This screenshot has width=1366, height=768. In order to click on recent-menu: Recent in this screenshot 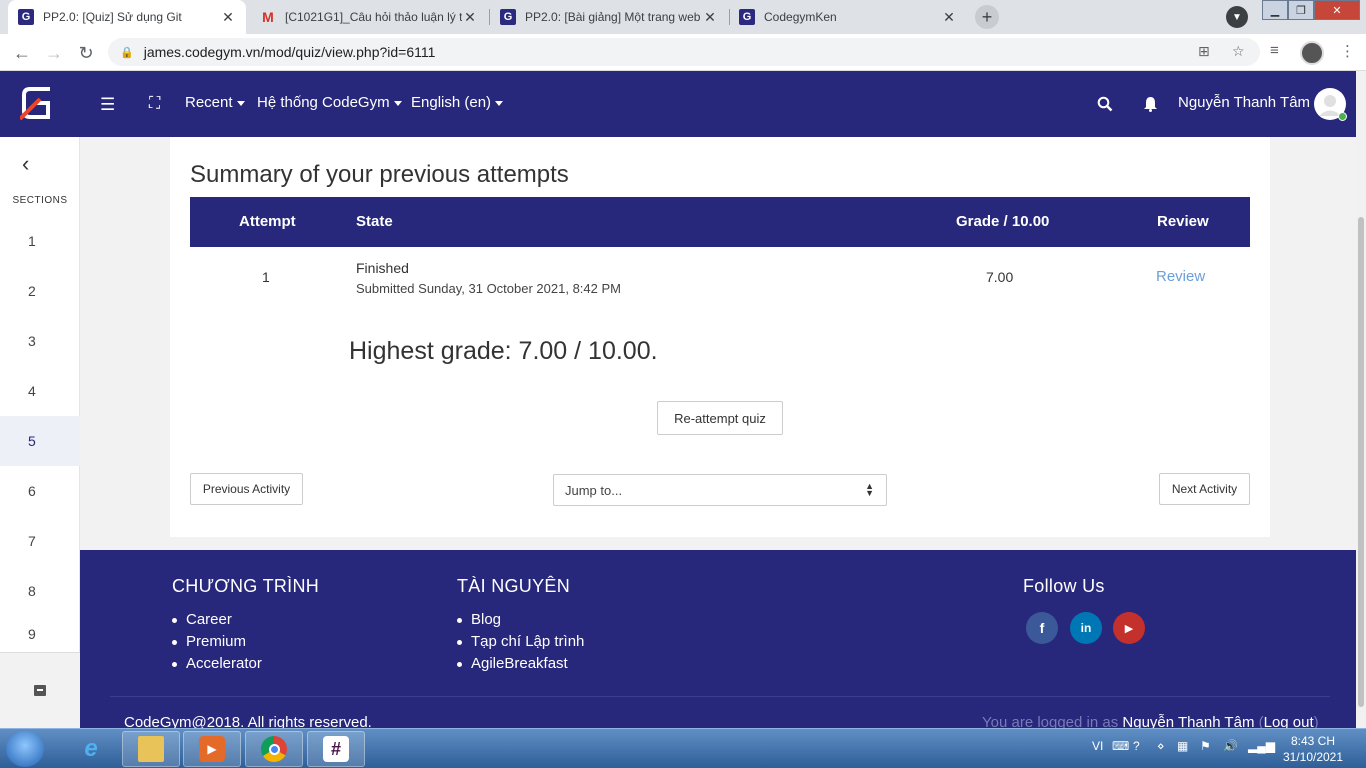, I will do `click(215, 102)`.